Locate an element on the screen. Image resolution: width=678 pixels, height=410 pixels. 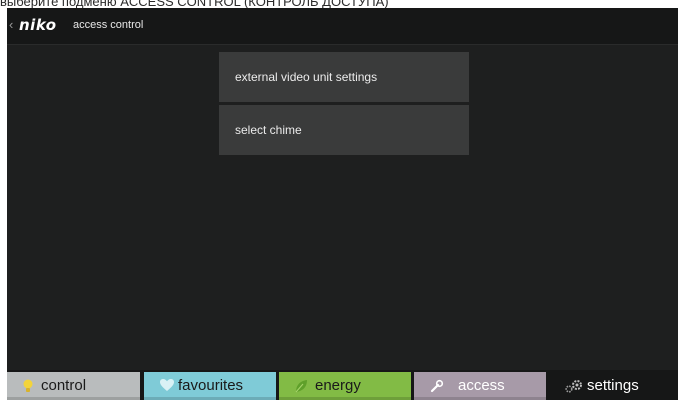
tab-settings: settings is located at coordinates (613, 386).